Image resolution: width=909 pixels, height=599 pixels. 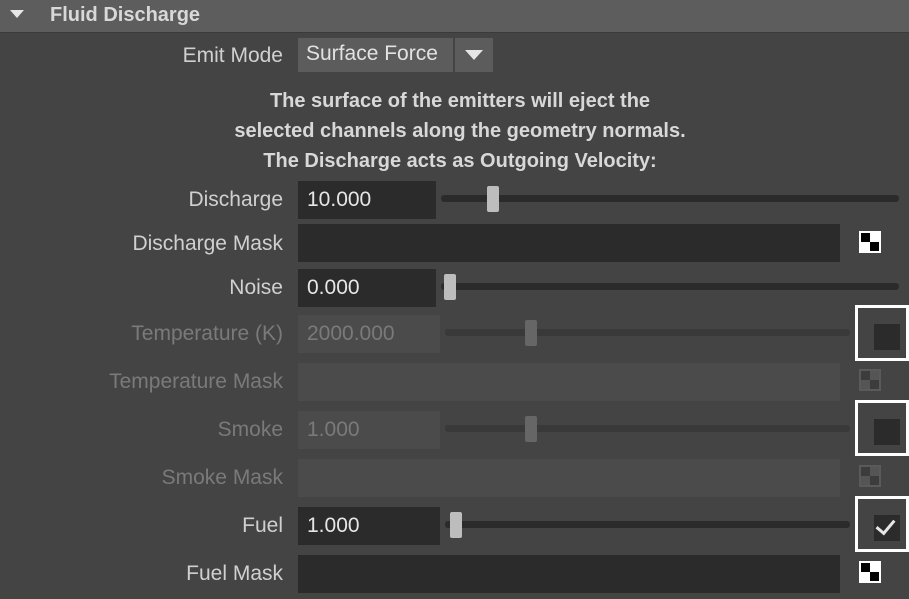 I want to click on discharge-field: 10.000, so click(x=367, y=200).